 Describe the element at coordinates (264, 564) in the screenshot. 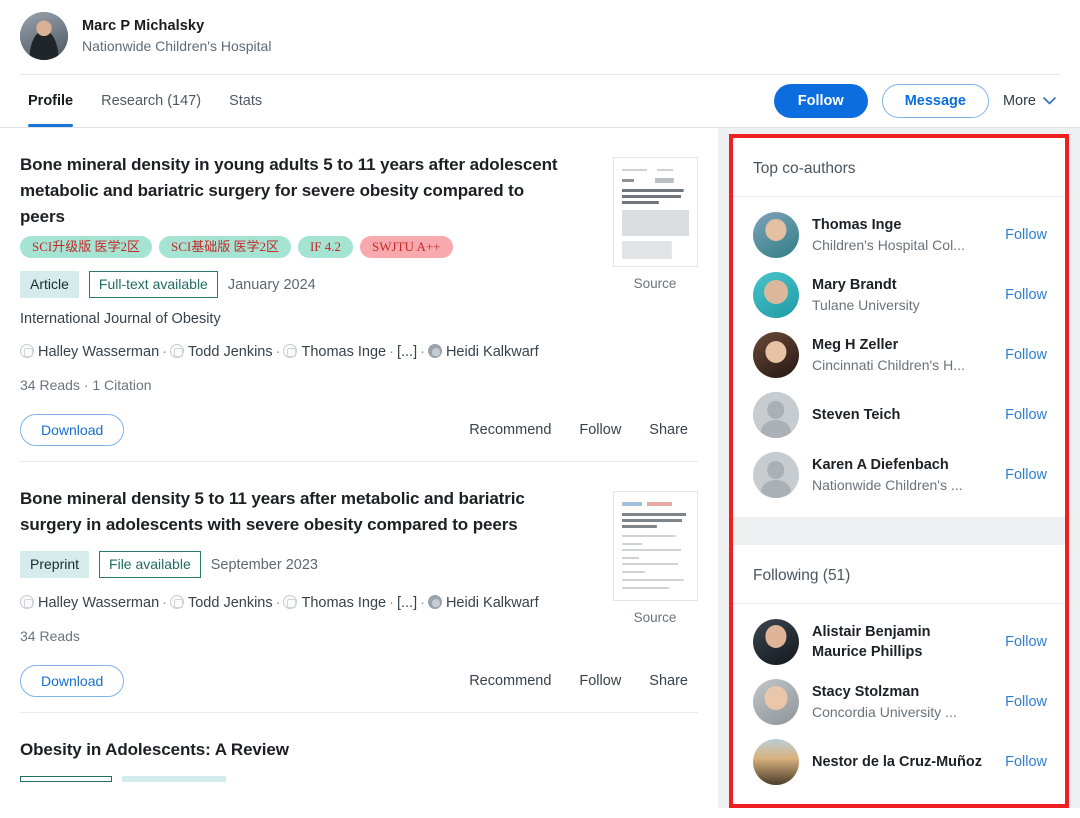

I see `publication-date: September 2023` at that location.